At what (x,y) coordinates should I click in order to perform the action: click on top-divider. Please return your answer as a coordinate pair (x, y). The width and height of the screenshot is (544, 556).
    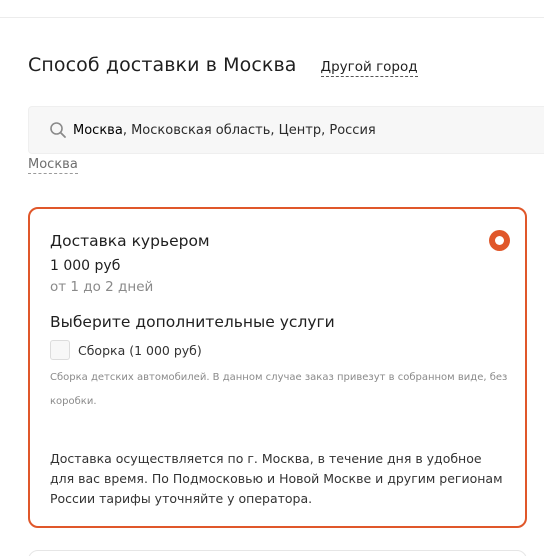
    Looking at the image, I should click on (272, 17).